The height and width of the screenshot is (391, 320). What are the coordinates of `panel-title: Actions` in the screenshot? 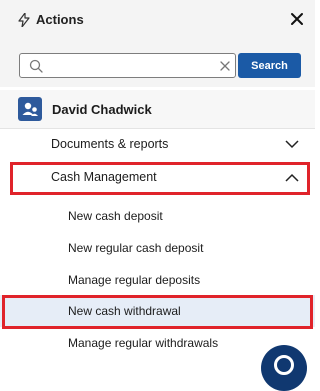 It's located at (60, 19).